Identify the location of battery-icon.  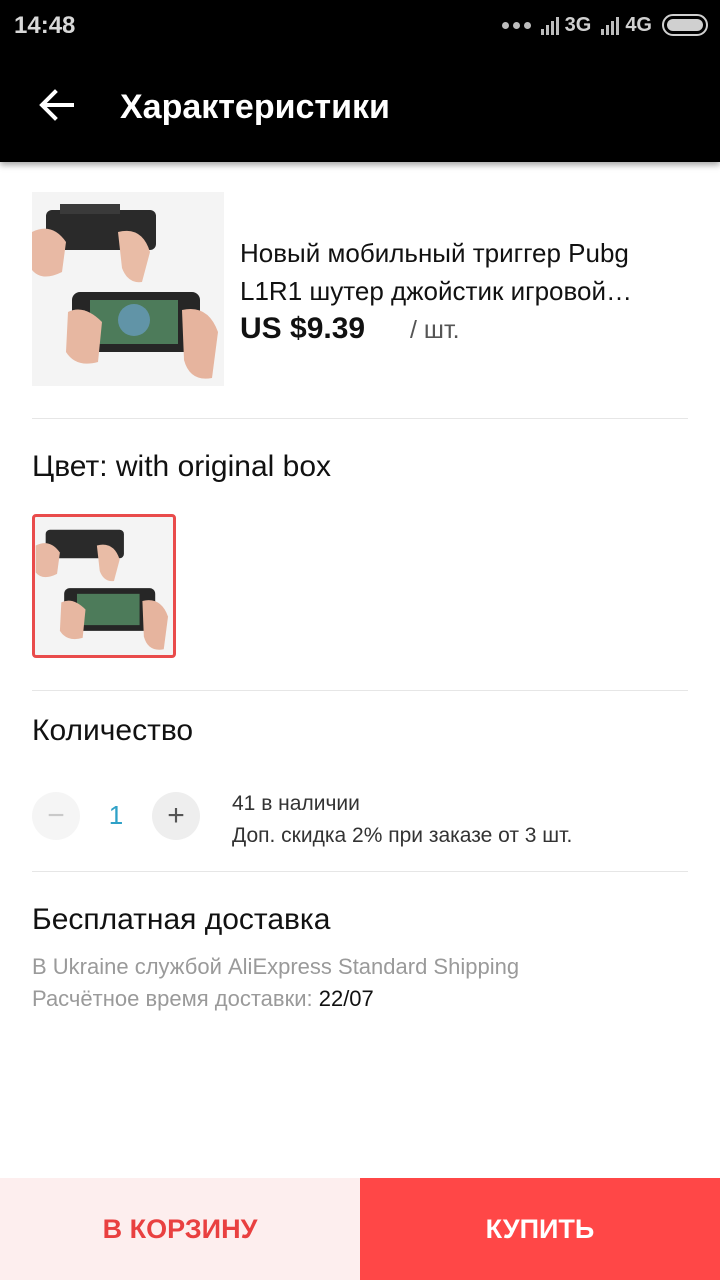
(685, 25).